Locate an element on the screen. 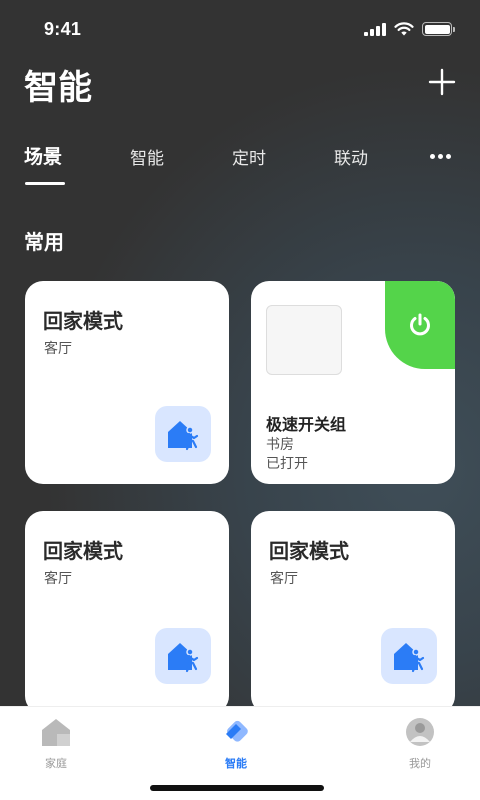  bottom-nav: 家庭 智能 我的 is located at coordinates (240, 753).